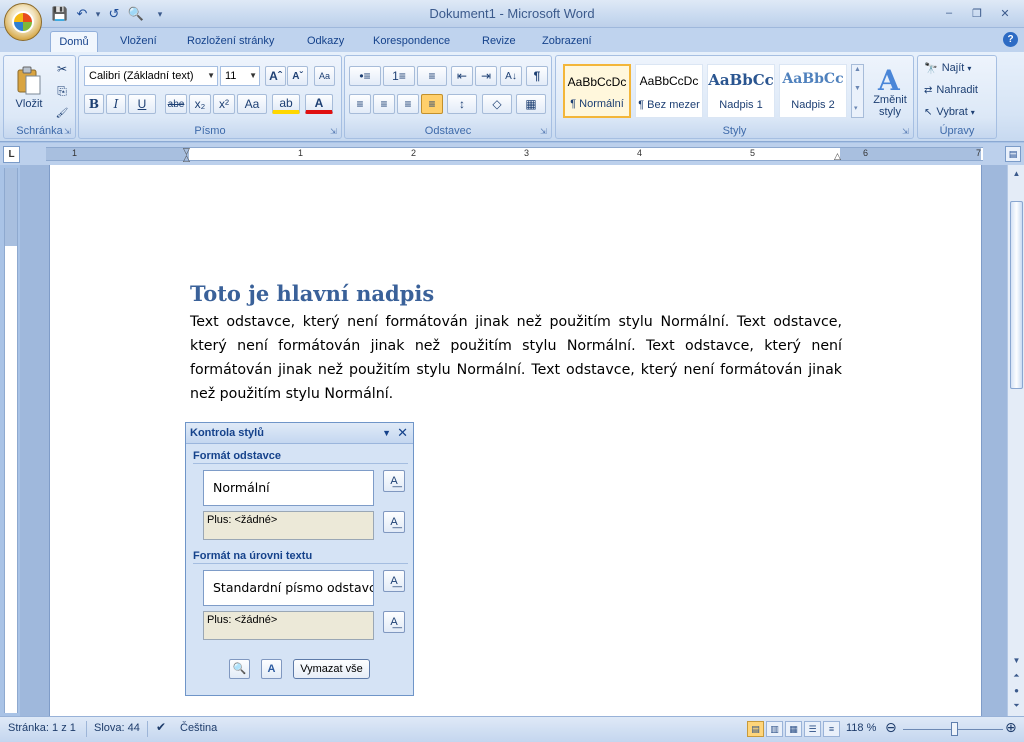  Describe the element at coordinates (432, 76) in the screenshot. I see `multilevel-list-button: ≡` at that location.